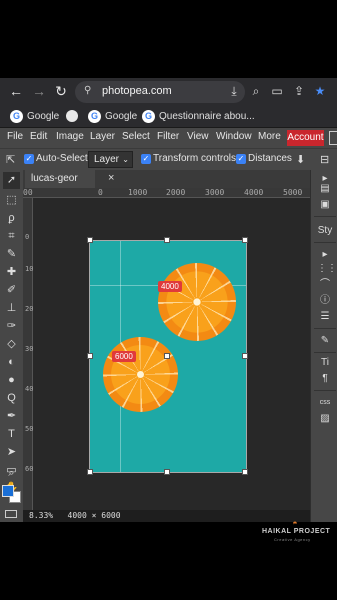  I want to click on address-bar: ⚲ photopea.com, so click(160, 92).